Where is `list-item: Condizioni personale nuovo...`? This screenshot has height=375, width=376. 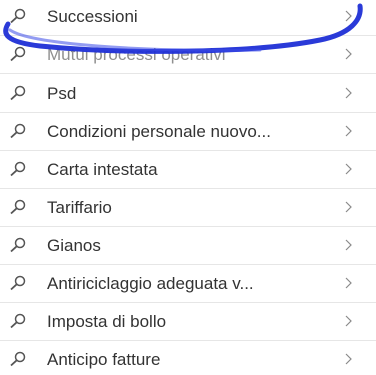 list-item: Condizioni personale nuovo... is located at coordinates (188, 132).